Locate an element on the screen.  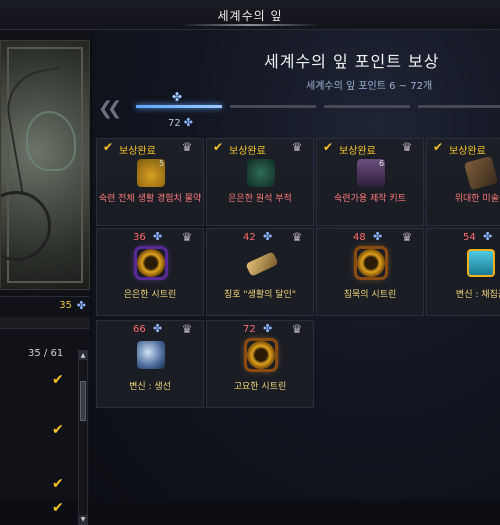
gem-icon is located at coordinates (261, 173).